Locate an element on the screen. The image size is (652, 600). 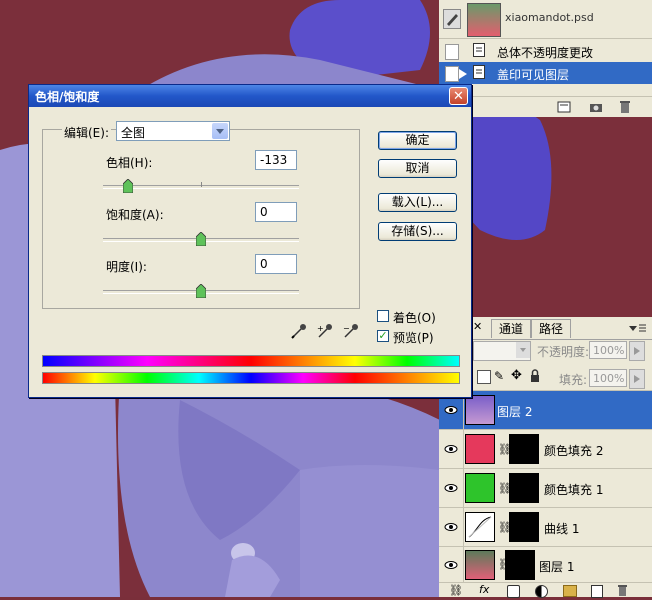
lightness-label: 明度(I): is located at coordinates (126, 267).